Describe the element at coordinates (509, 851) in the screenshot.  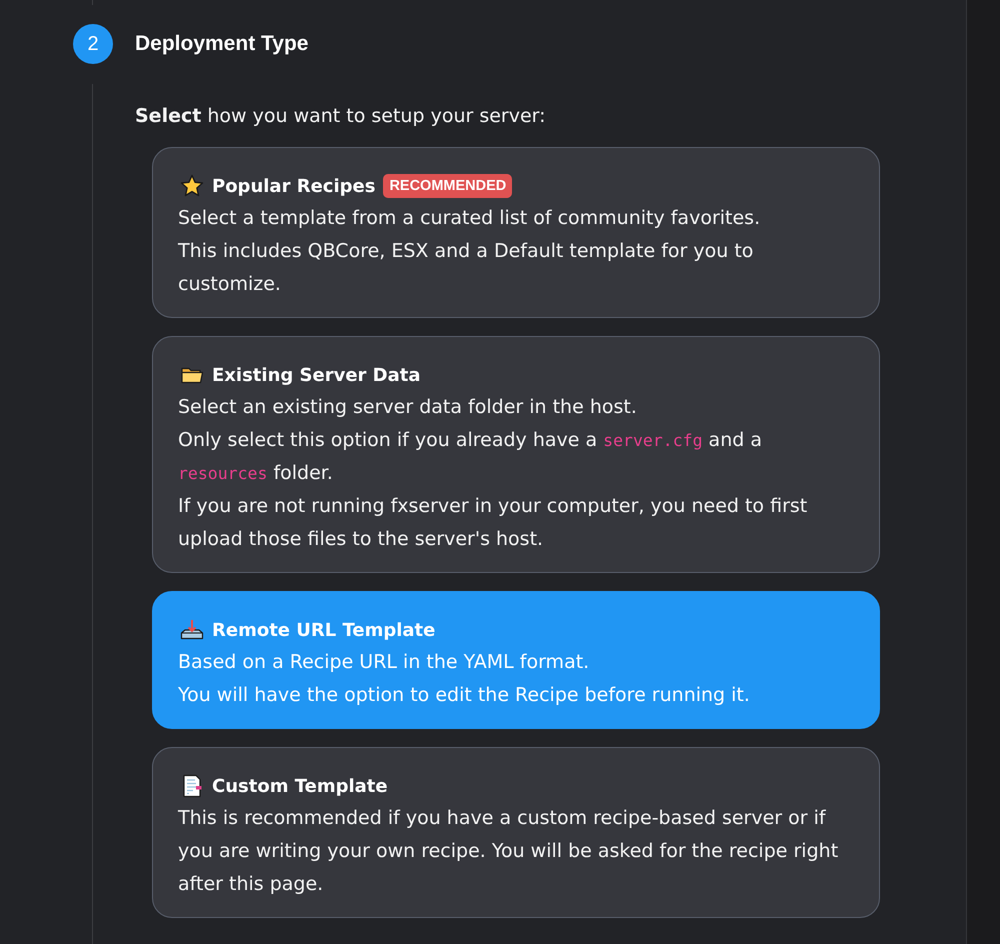
I see `option-description: This is recommended if you have a custom recipe-based server or if you are writing your own recipe. You will be asked for the recipe right after this page.` at that location.